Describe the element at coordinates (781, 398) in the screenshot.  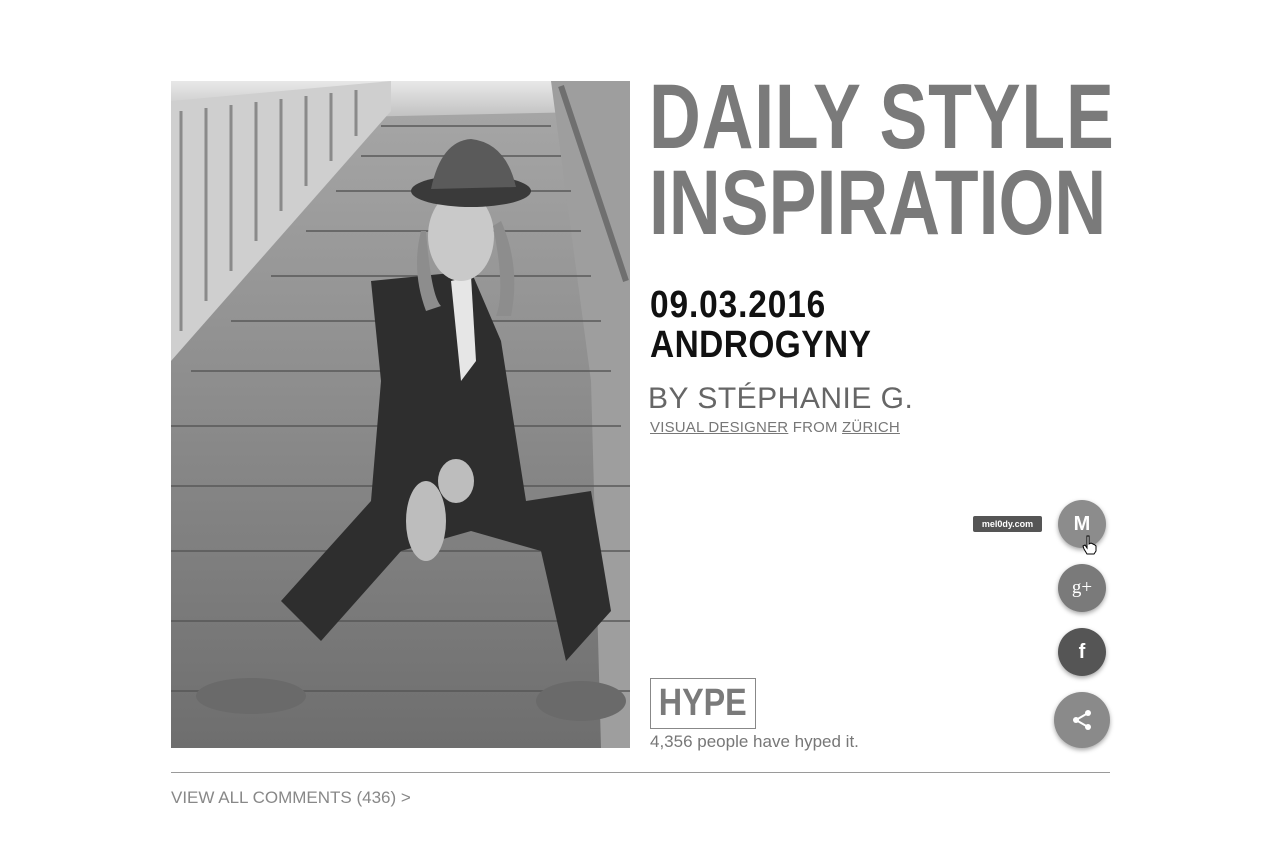
I see `post-author: BY STÉPHANIE G.` at that location.